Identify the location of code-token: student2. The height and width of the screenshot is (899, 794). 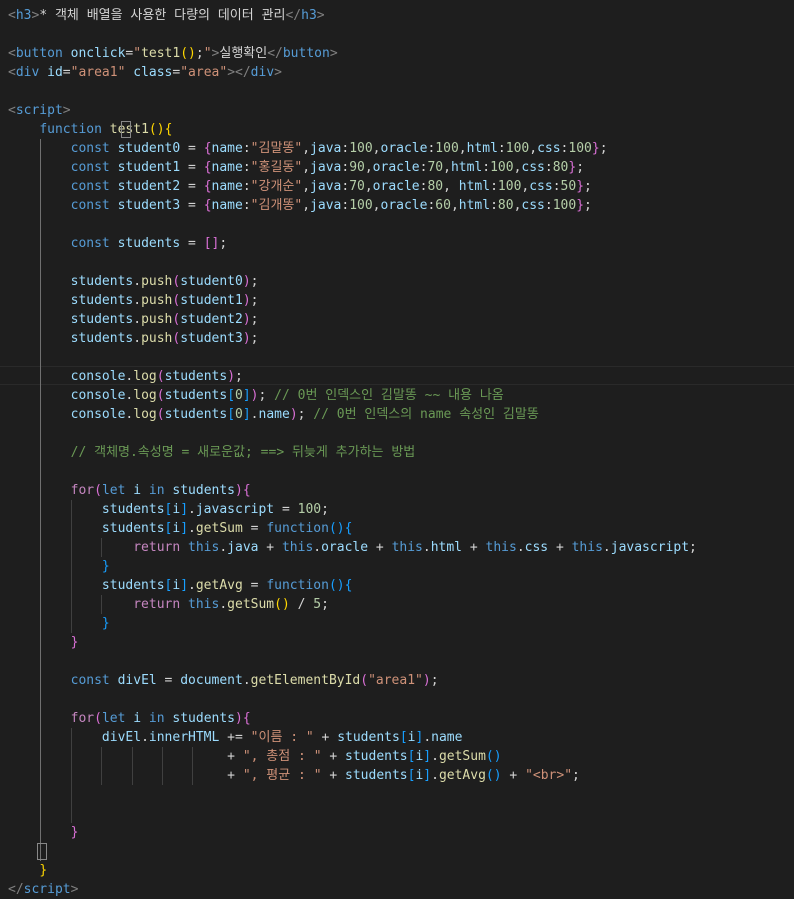
(149, 186).